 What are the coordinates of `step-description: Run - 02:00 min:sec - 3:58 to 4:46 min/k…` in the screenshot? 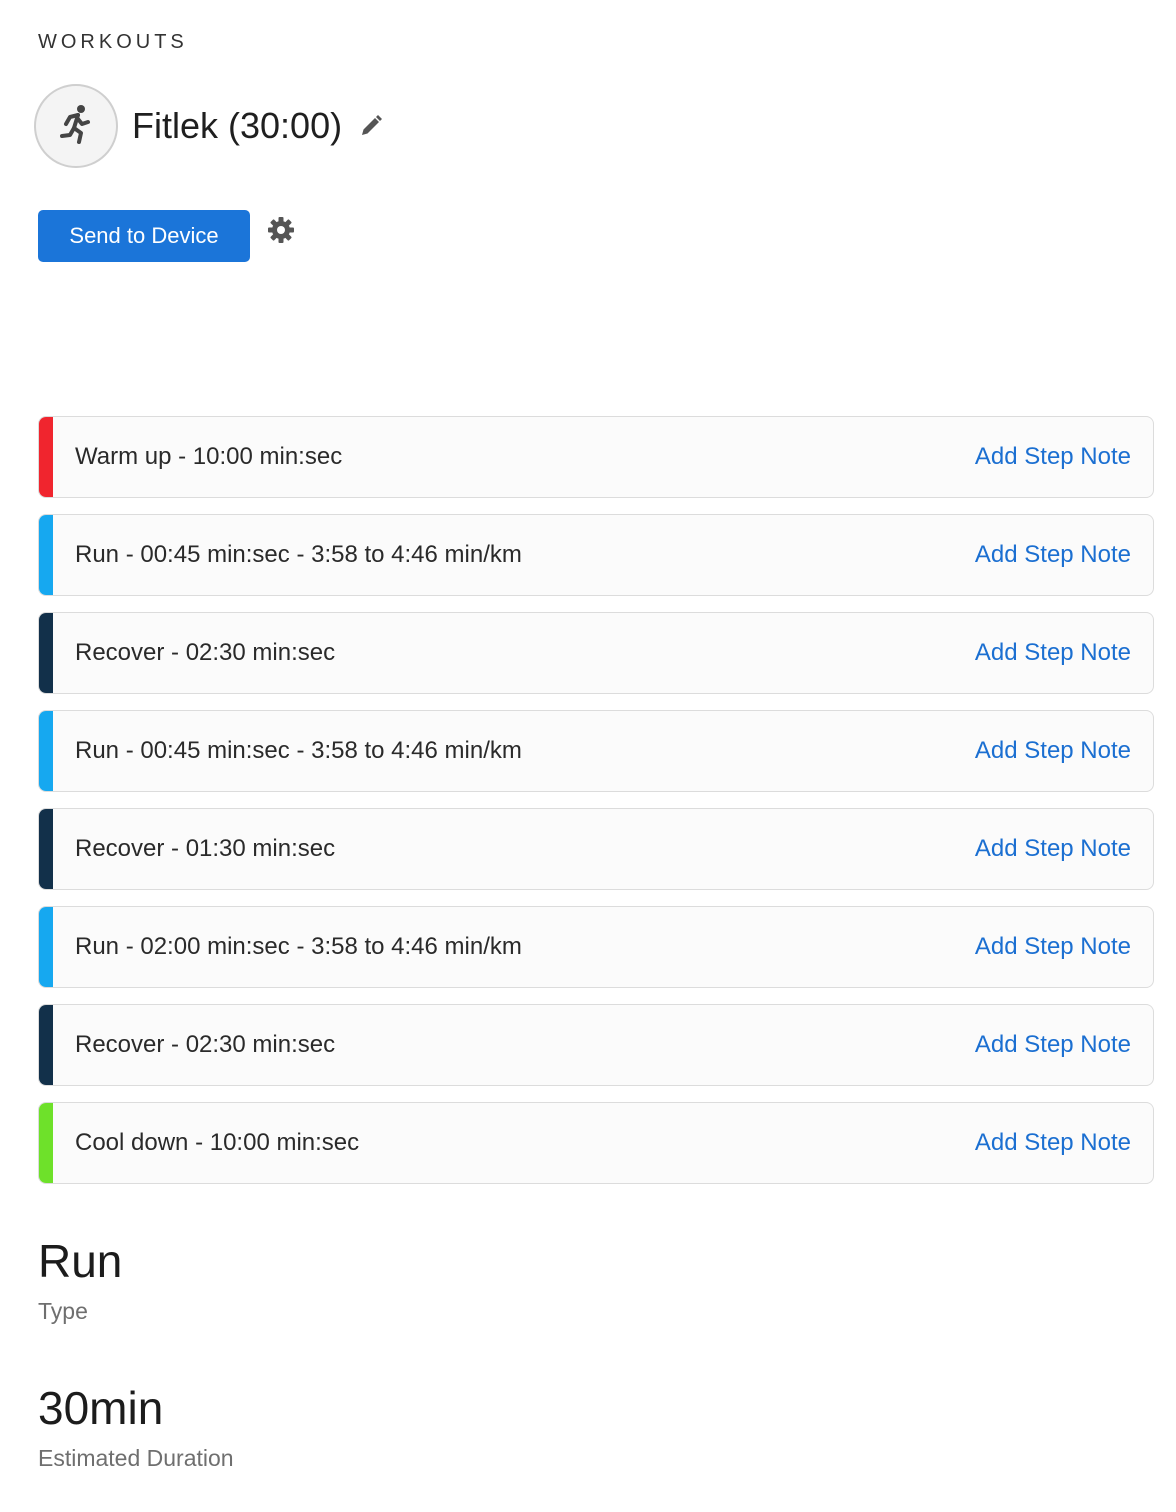 It's located at (298, 946).